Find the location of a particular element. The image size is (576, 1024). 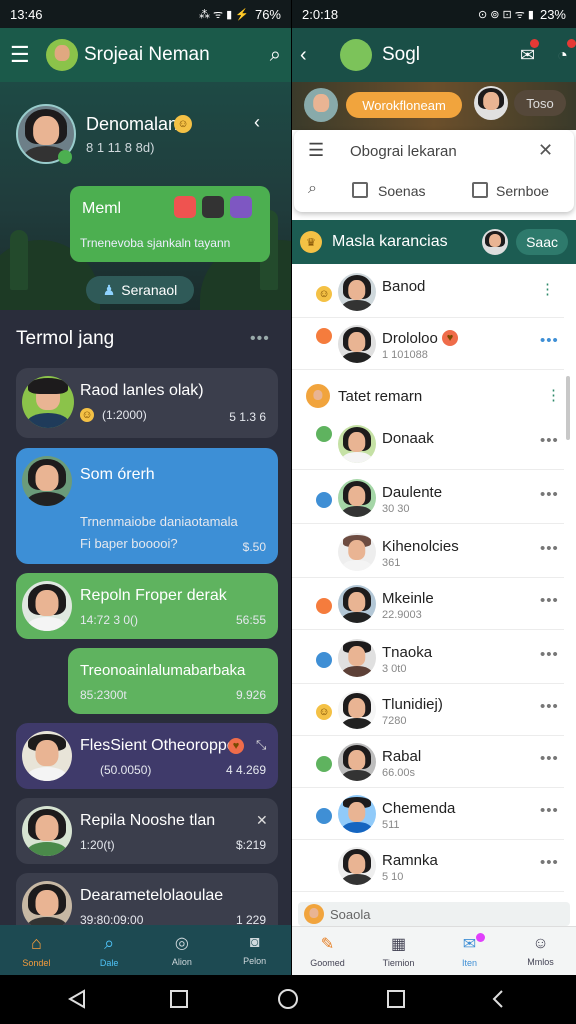

filter-chip: Saac is located at coordinates (542, 242).